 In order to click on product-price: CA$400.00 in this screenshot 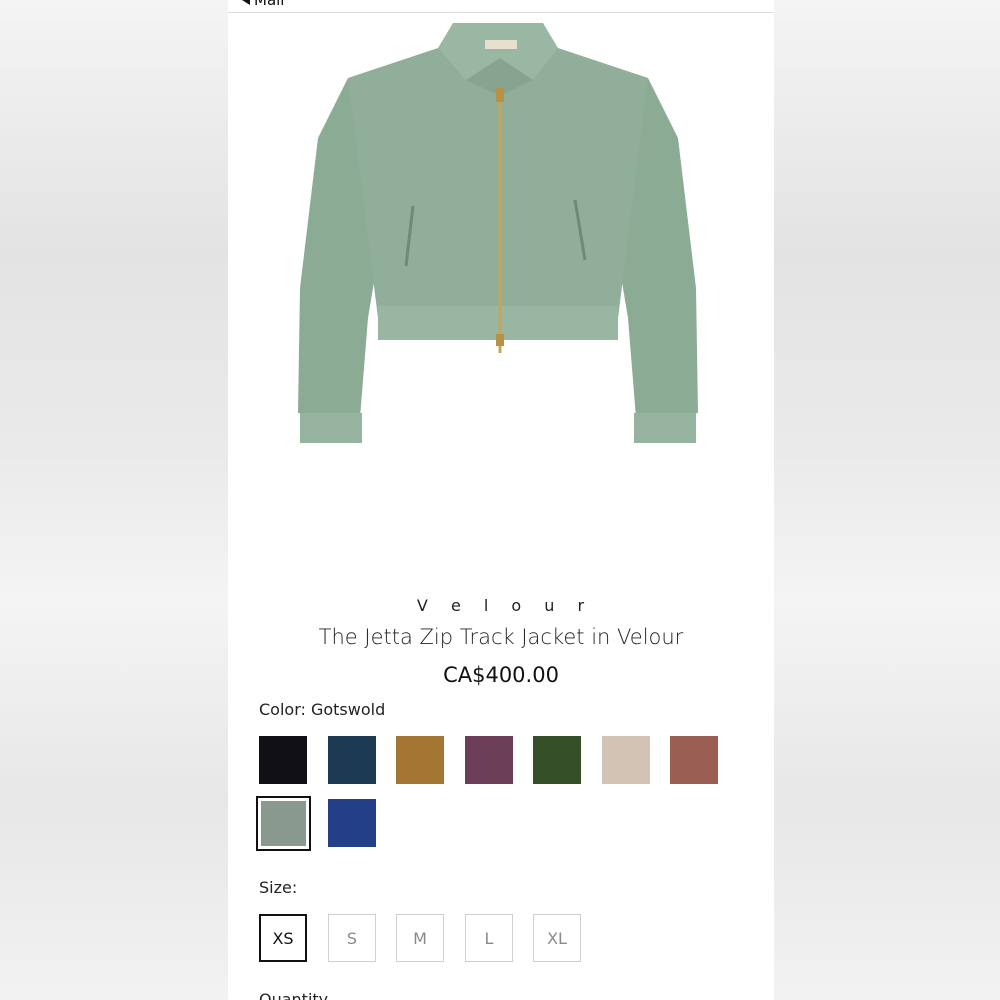, I will do `click(501, 675)`.